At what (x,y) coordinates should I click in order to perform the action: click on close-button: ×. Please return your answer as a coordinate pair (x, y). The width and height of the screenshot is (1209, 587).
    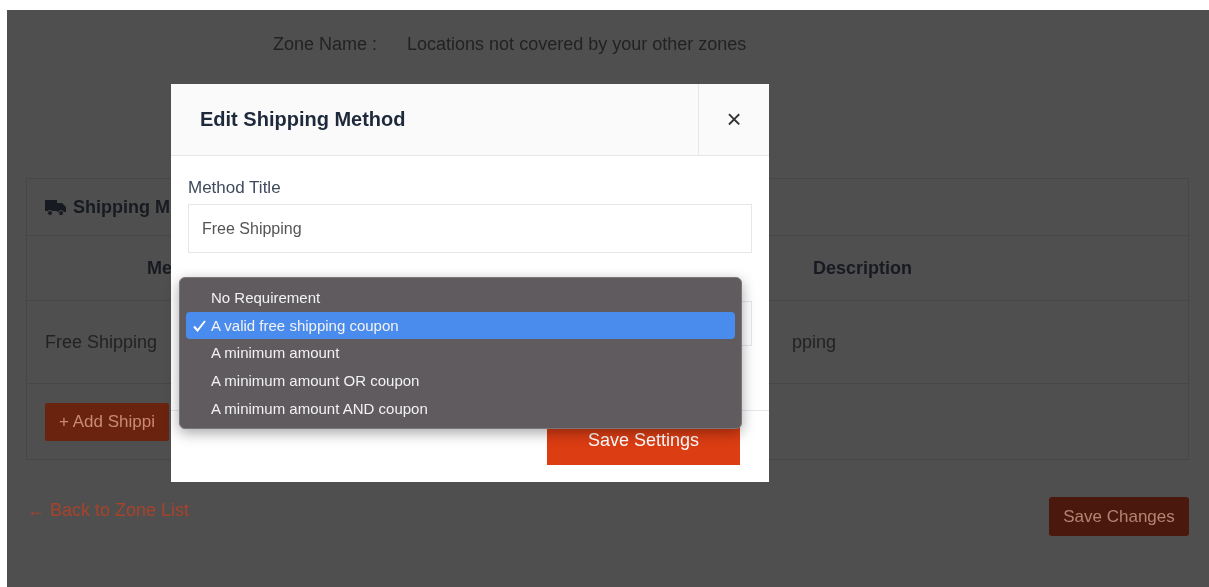
    Looking at the image, I should click on (733, 119).